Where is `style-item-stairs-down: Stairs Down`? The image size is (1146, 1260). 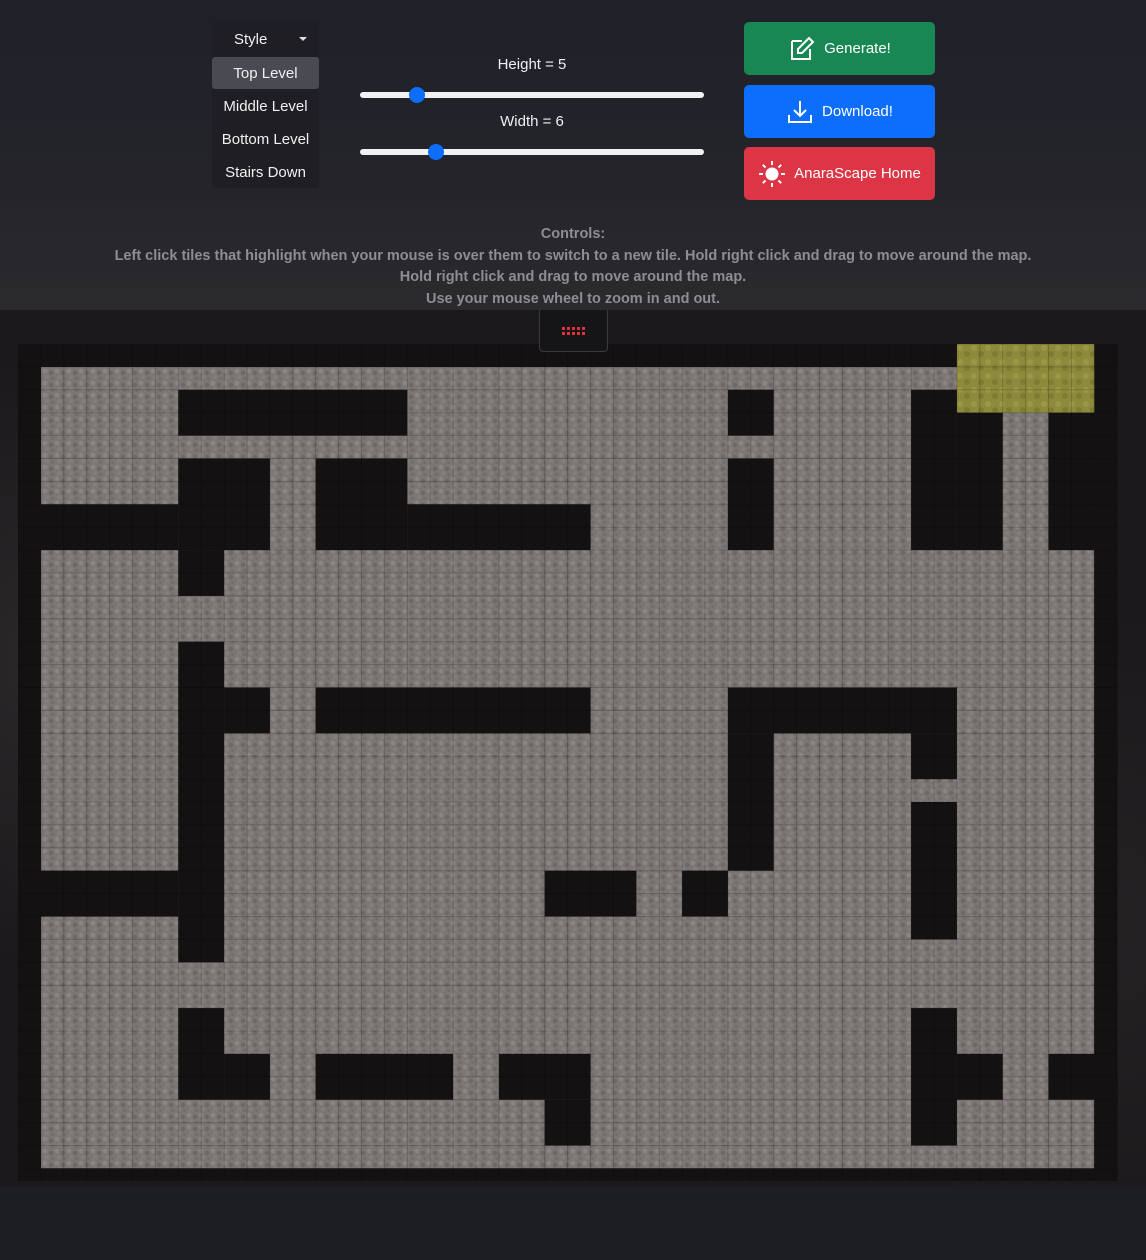 style-item-stairs-down: Stairs Down is located at coordinates (265, 172).